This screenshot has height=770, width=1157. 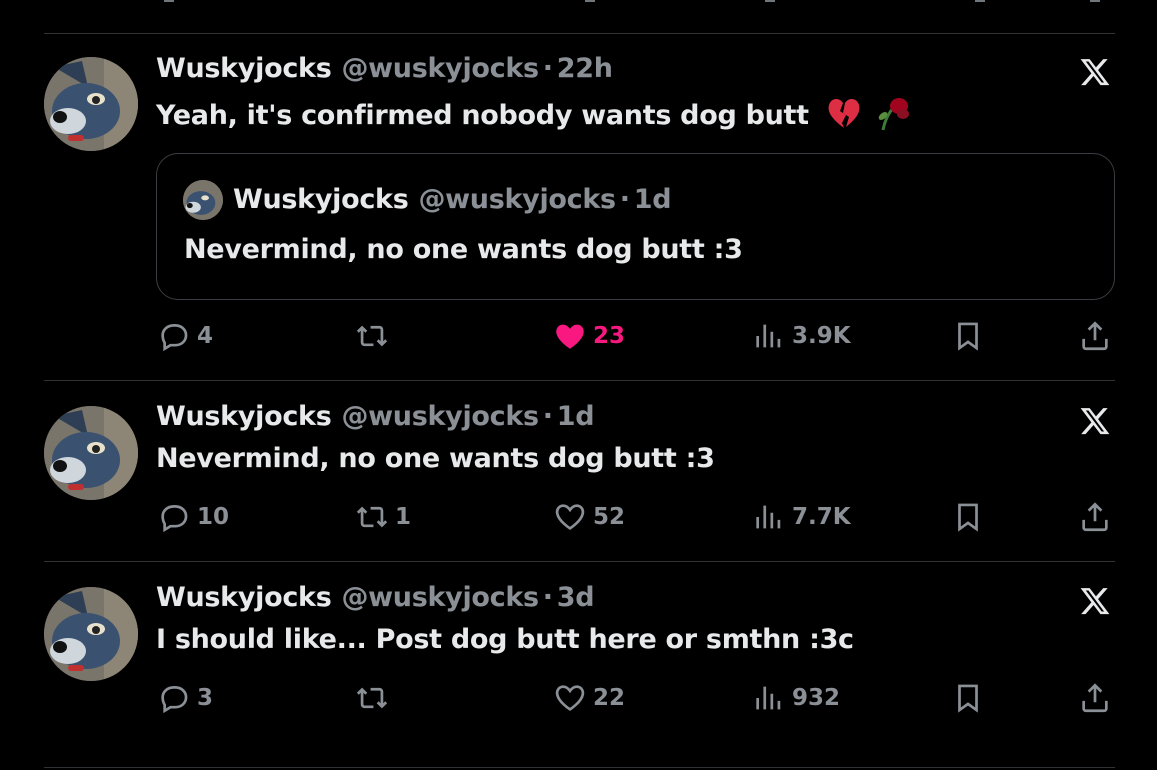 What do you see at coordinates (578, 17) in the screenshot?
I see `previous-tweet-actions-remnant` at bounding box center [578, 17].